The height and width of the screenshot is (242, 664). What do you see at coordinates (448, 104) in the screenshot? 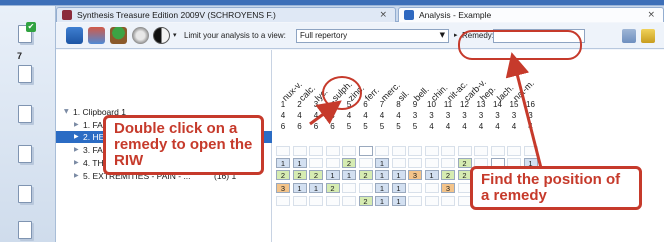
I see `rank-number: 11` at bounding box center [448, 104].